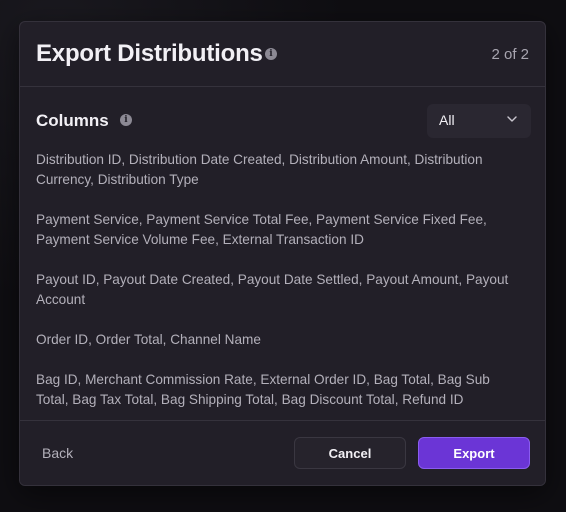 This screenshot has width=566, height=512. I want to click on back-button: Back, so click(57, 453).